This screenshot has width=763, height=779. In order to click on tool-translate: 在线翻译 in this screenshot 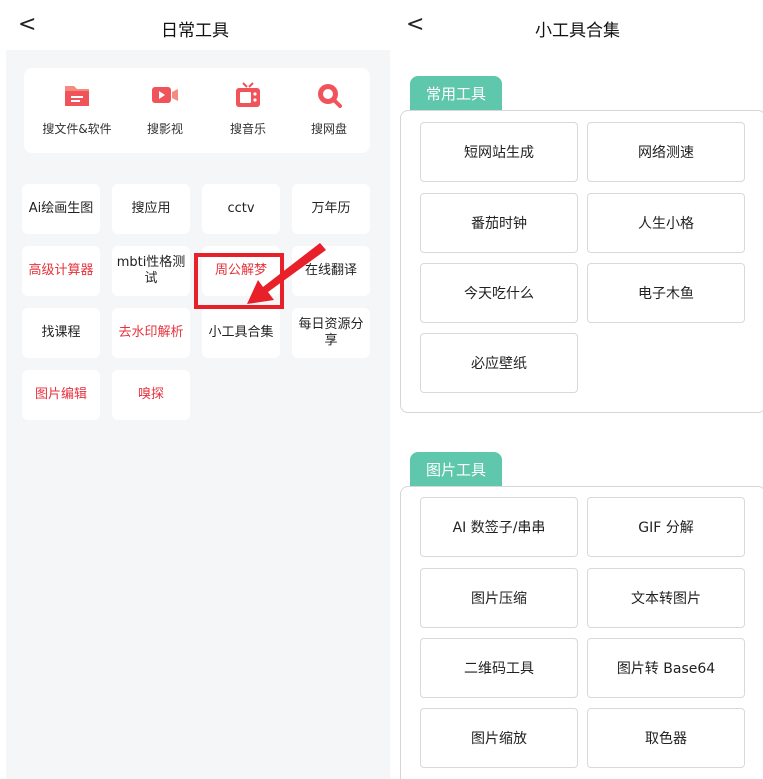, I will do `click(331, 271)`.